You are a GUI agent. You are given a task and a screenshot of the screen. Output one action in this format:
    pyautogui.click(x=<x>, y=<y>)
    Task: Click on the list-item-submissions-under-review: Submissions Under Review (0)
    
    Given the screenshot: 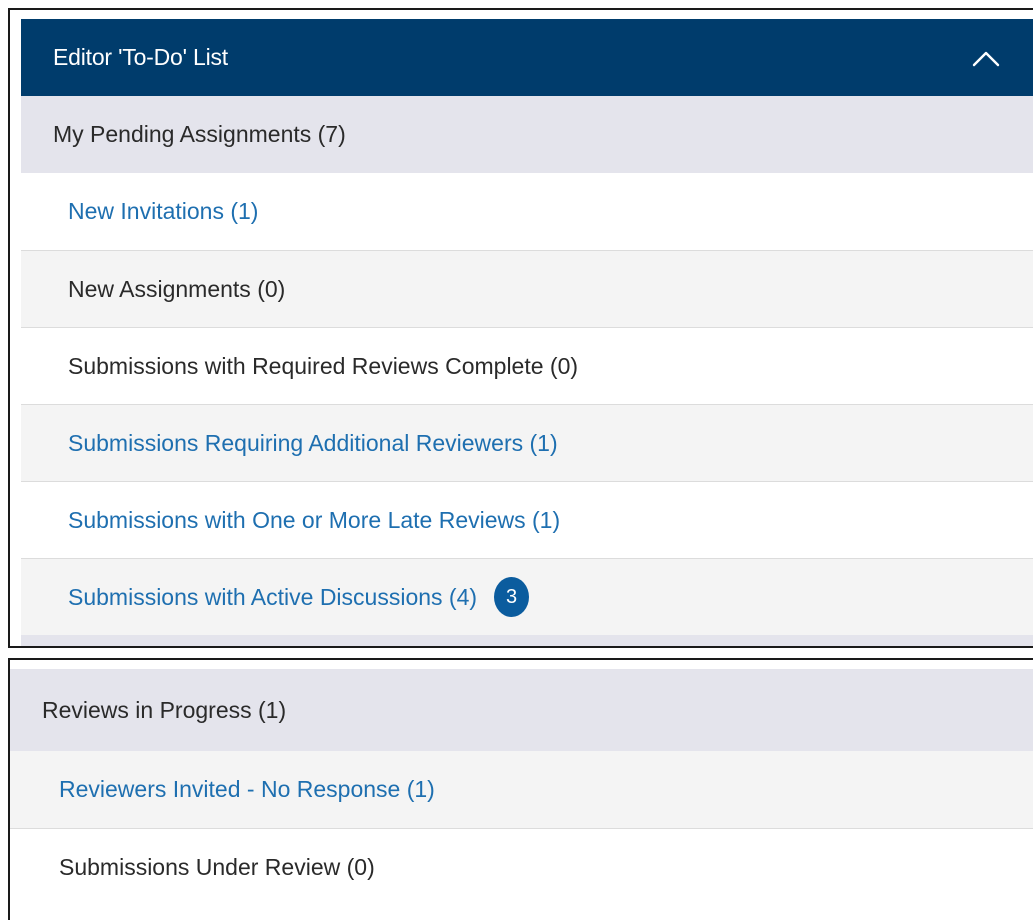 What is the action you would take?
    pyautogui.click(x=521, y=866)
    